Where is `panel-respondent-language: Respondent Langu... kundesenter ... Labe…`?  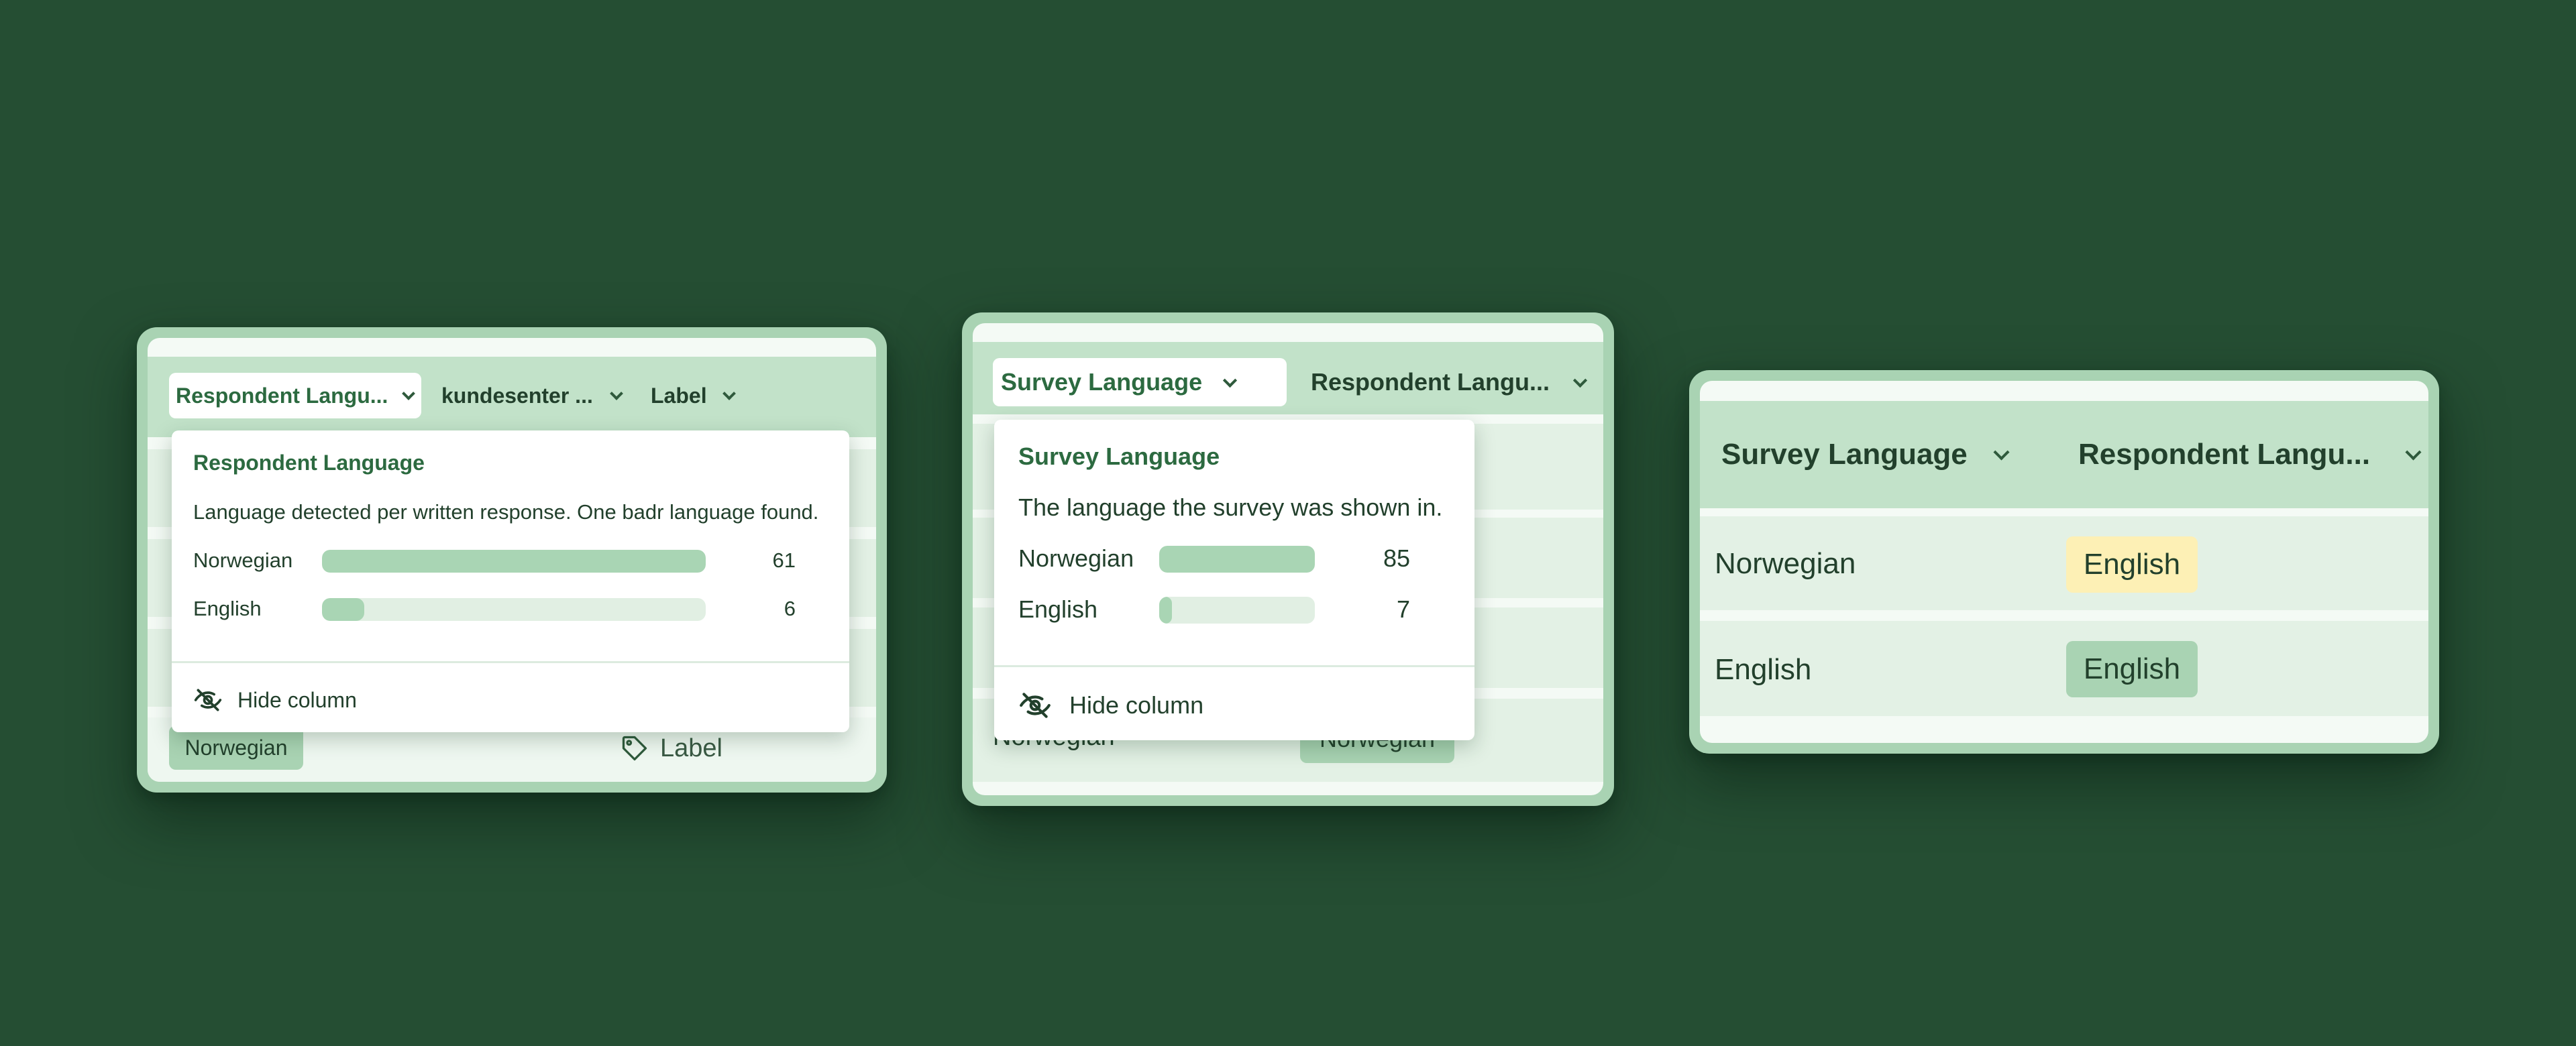
panel-respondent-language: Respondent Langu... kundesenter ... Labe… is located at coordinates (512, 560).